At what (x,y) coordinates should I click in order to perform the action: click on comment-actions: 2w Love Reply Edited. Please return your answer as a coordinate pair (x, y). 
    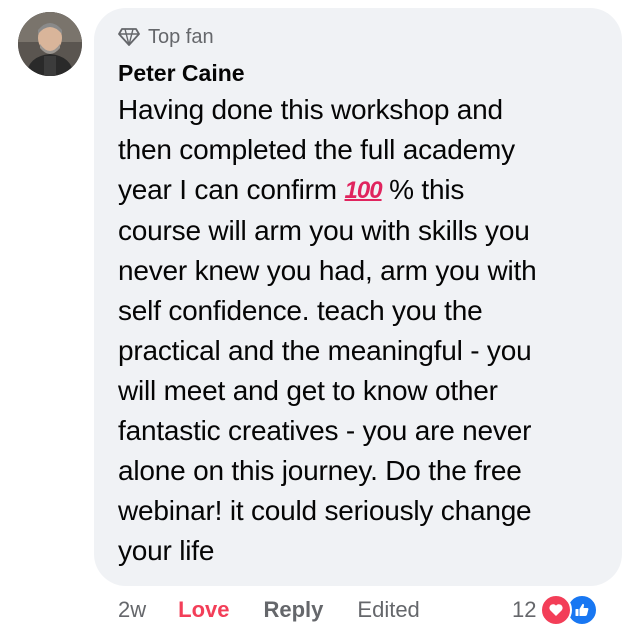
    Looking at the image, I should click on (269, 610).